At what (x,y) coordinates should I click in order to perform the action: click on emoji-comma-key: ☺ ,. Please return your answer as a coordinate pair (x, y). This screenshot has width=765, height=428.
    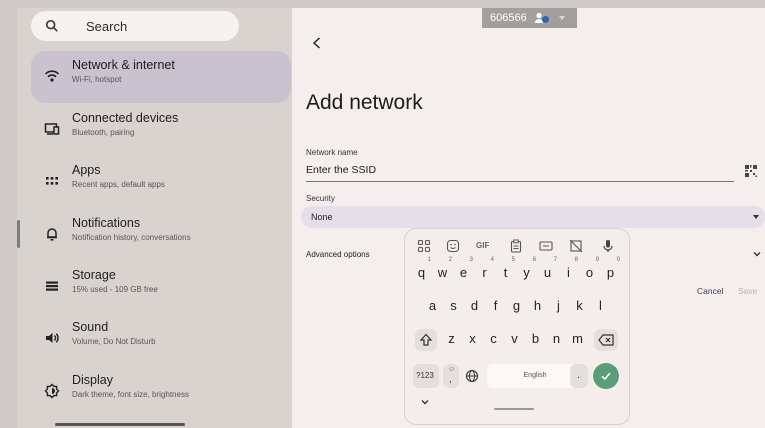
    Looking at the image, I should click on (451, 376).